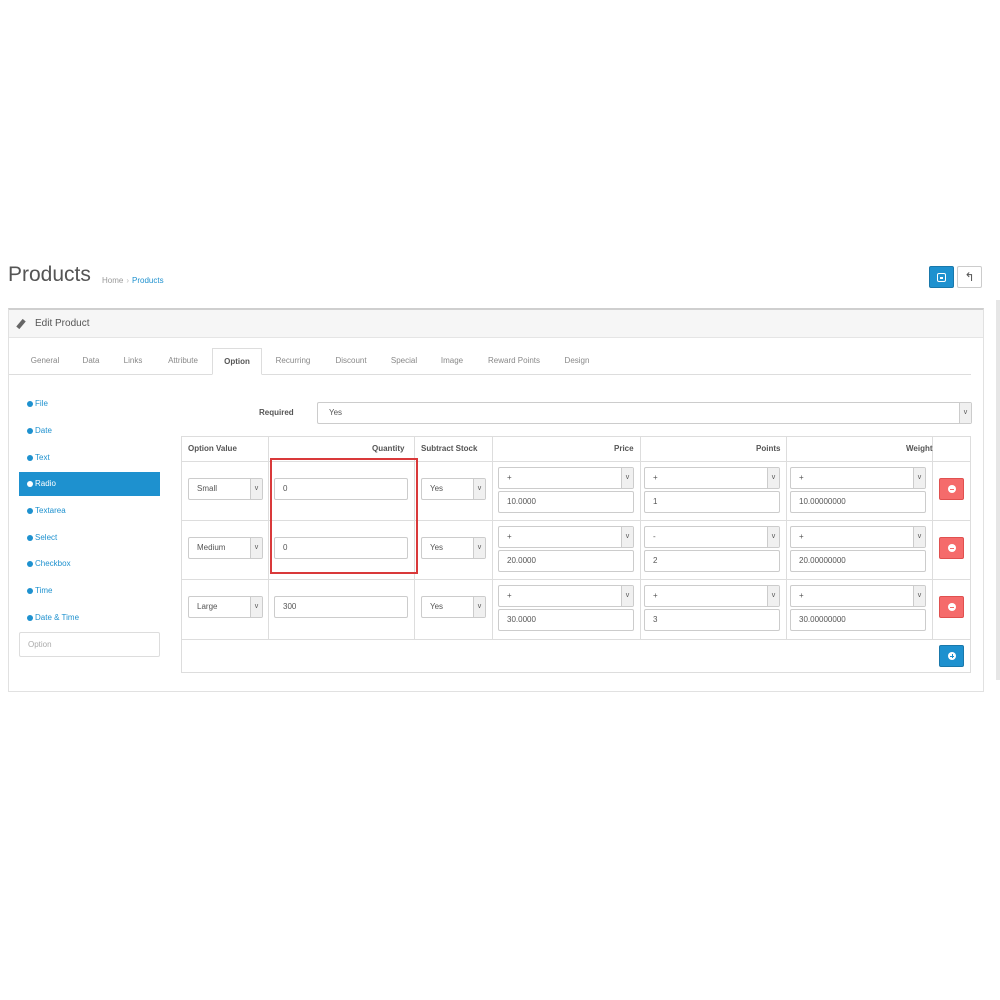 This screenshot has height=1000, width=1000. Describe the element at coordinates (89, 511) in the screenshot. I see `sidebar-item-textarea: Textarea` at that location.